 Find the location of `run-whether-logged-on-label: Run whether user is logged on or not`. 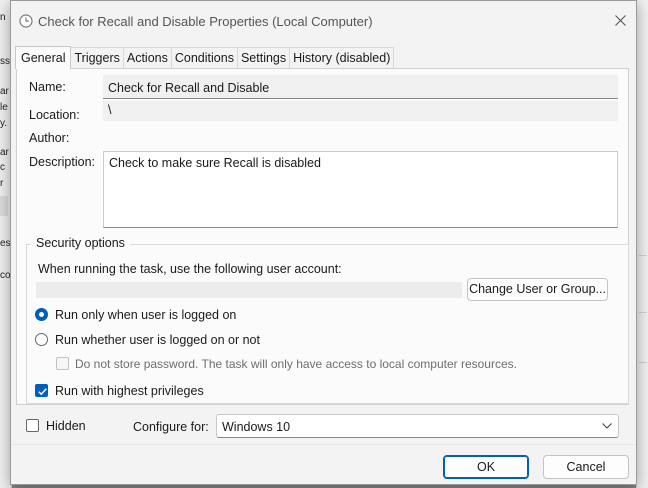

run-whether-logged-on-label: Run whether user is logged on or not is located at coordinates (157, 340).